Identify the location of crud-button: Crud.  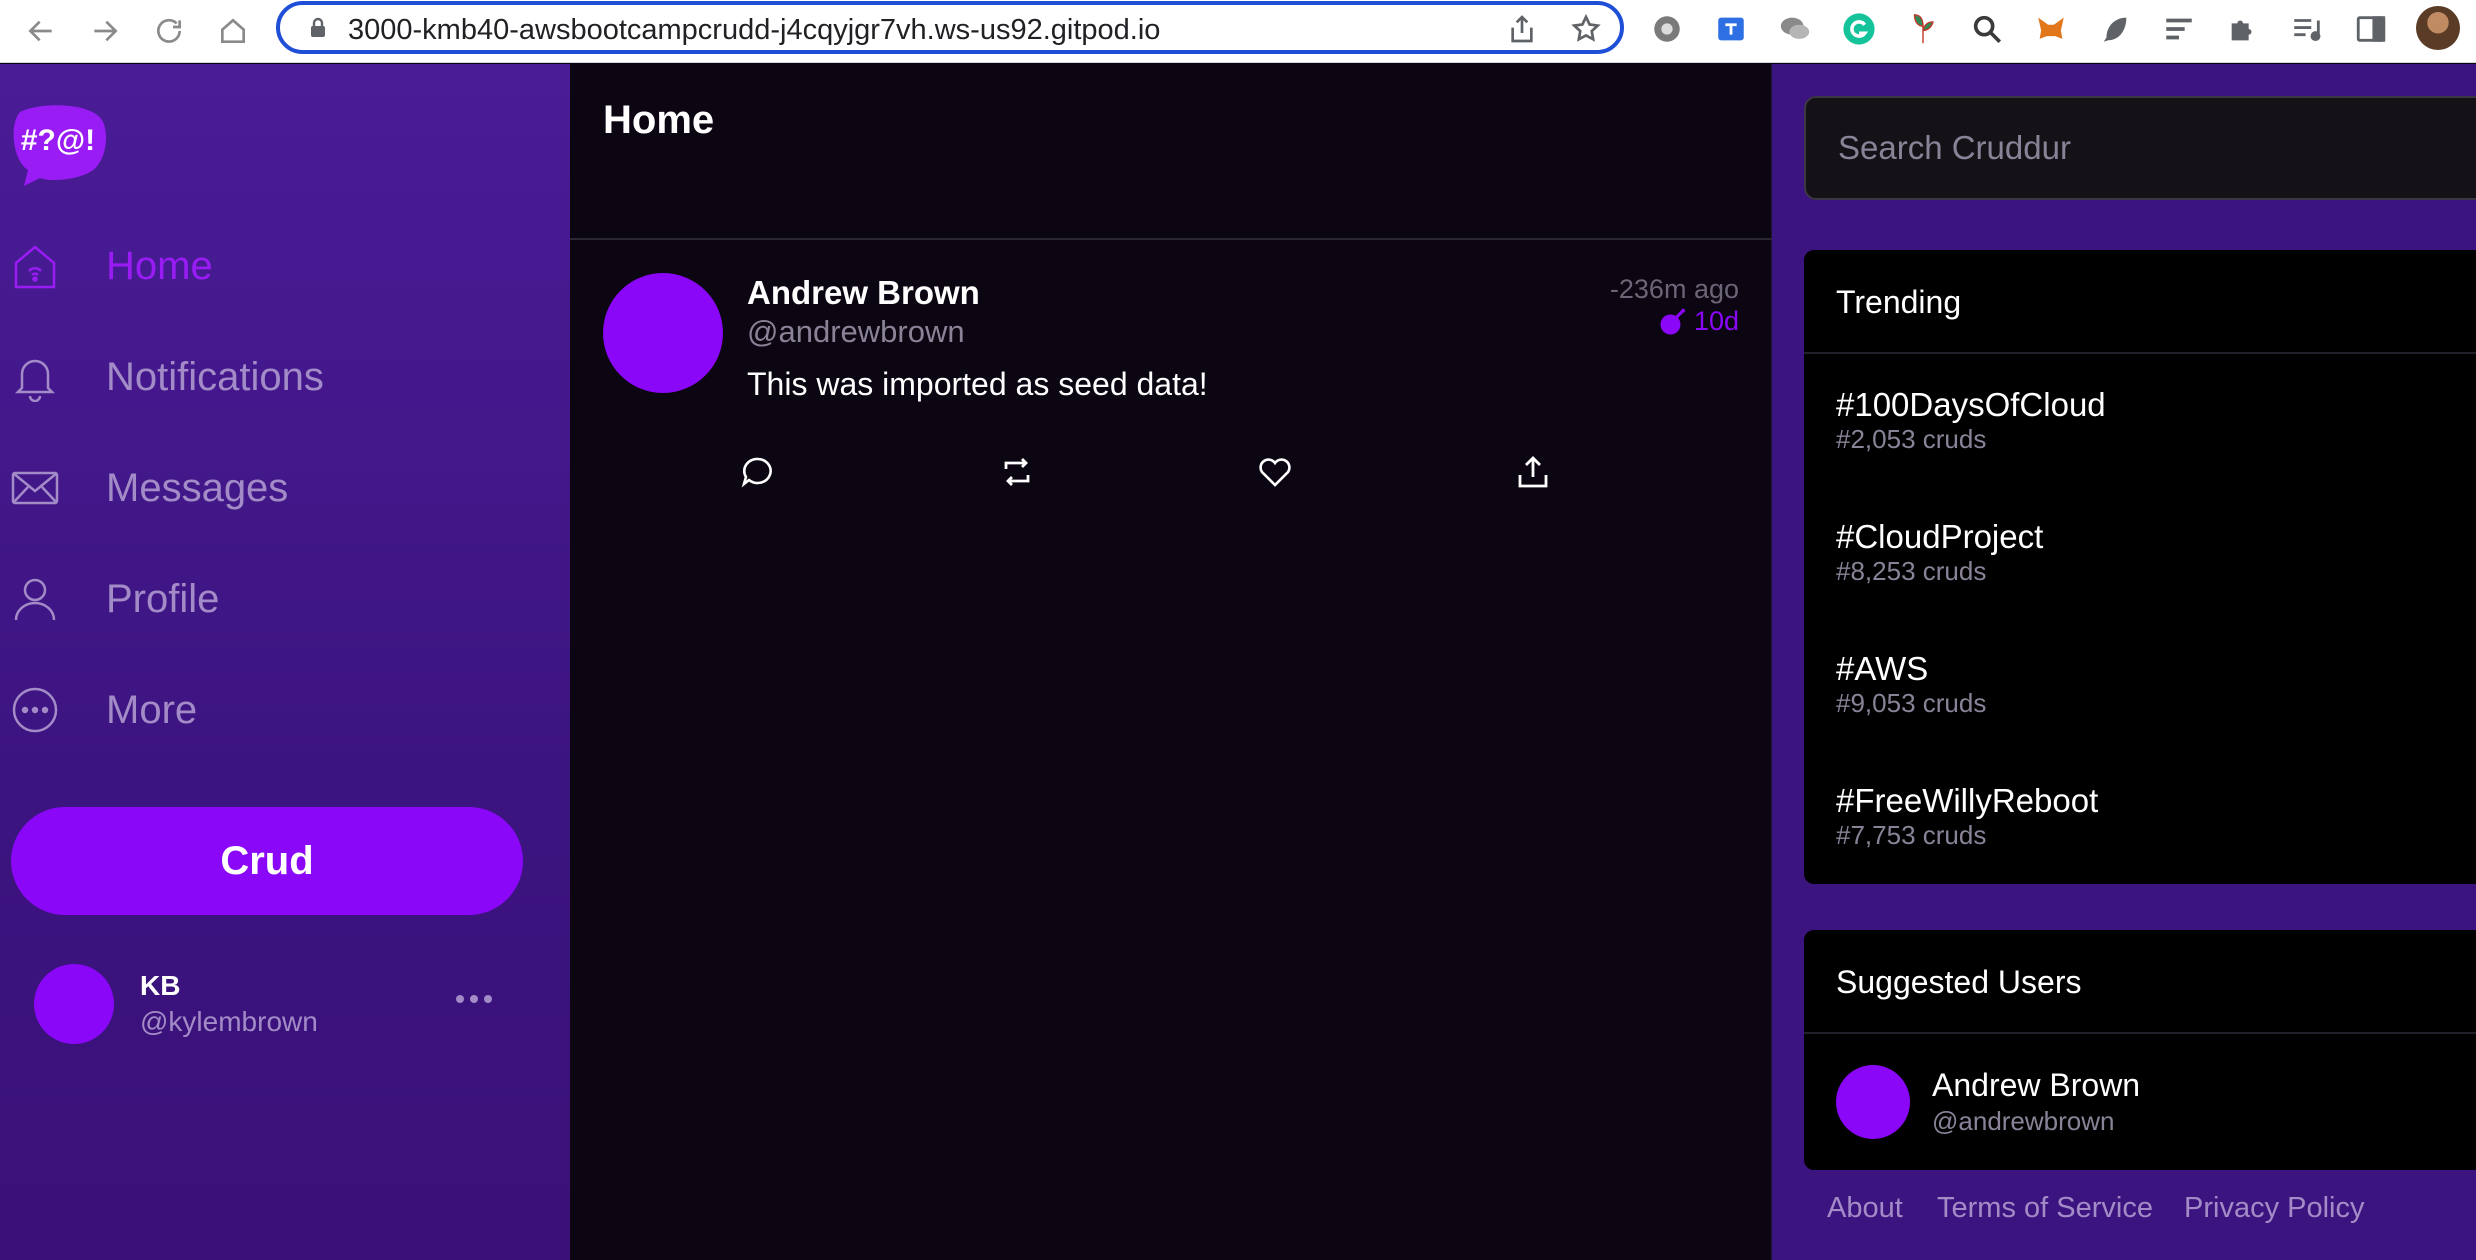
(267, 861).